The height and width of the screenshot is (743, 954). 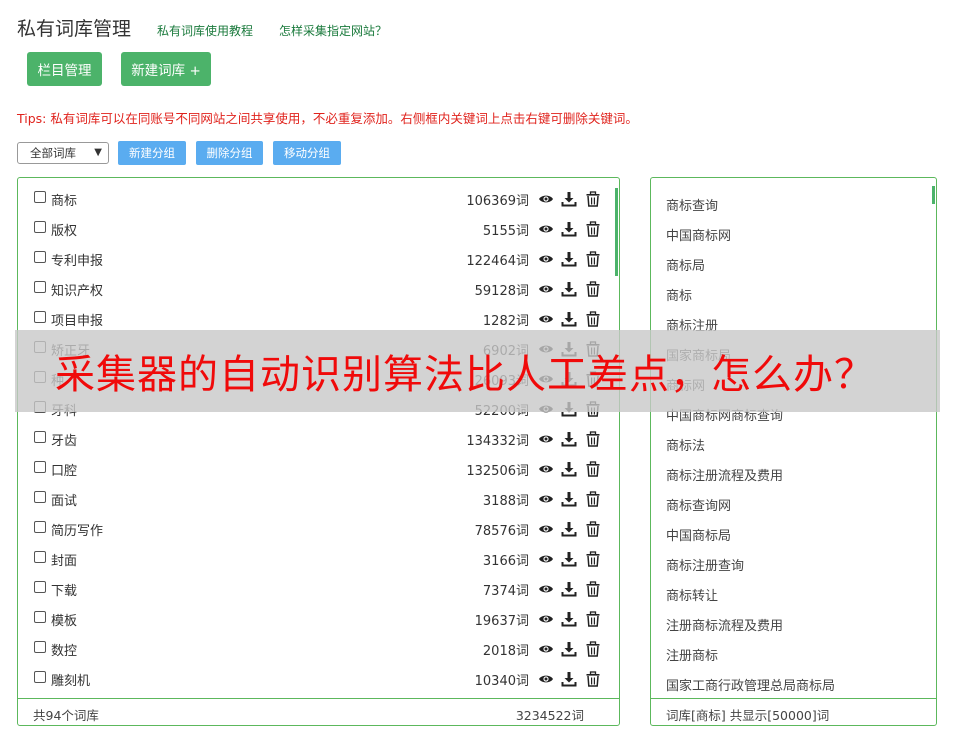 What do you see at coordinates (64, 439) in the screenshot?
I see `library-name: 牙齿` at bounding box center [64, 439].